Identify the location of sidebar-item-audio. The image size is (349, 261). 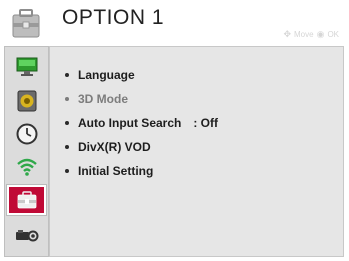
(26, 101).